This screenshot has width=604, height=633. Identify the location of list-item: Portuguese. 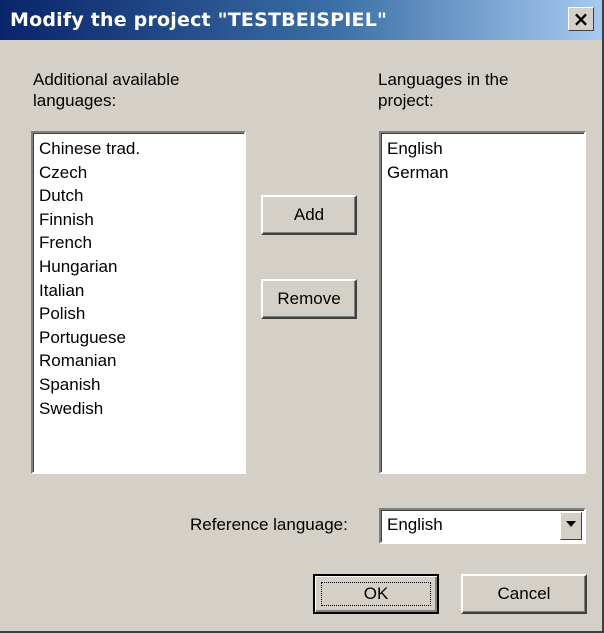
(138, 338).